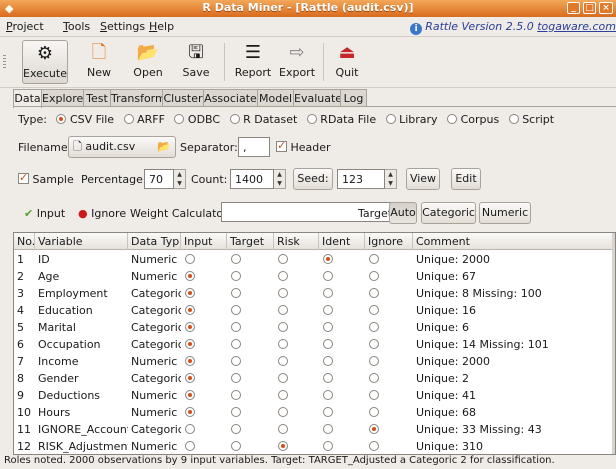 The image size is (616, 469). Describe the element at coordinates (342, 241) in the screenshot. I see `column-header: Ident` at that location.